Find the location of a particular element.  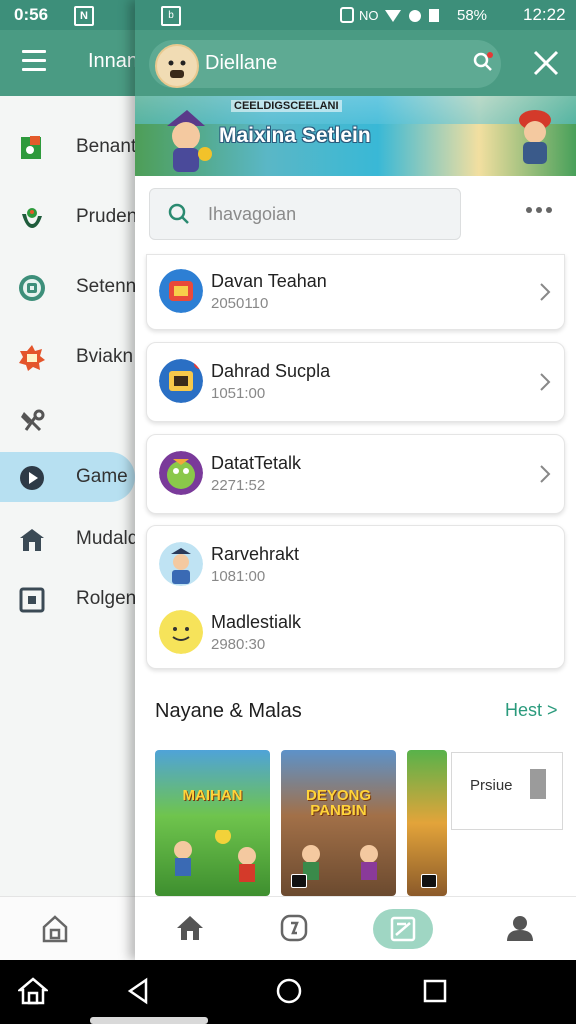

book-icon is located at coordinates (31, 147).